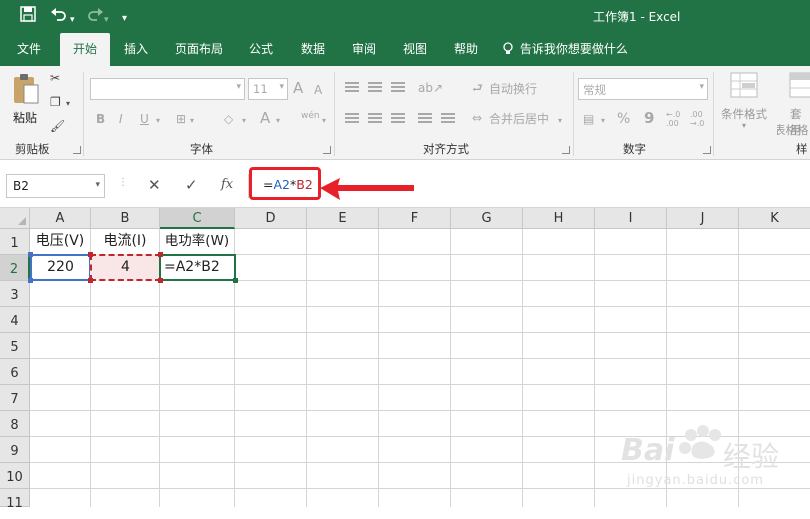 This screenshot has height=519, width=810. I want to click on column-header-c: C, so click(197, 218).